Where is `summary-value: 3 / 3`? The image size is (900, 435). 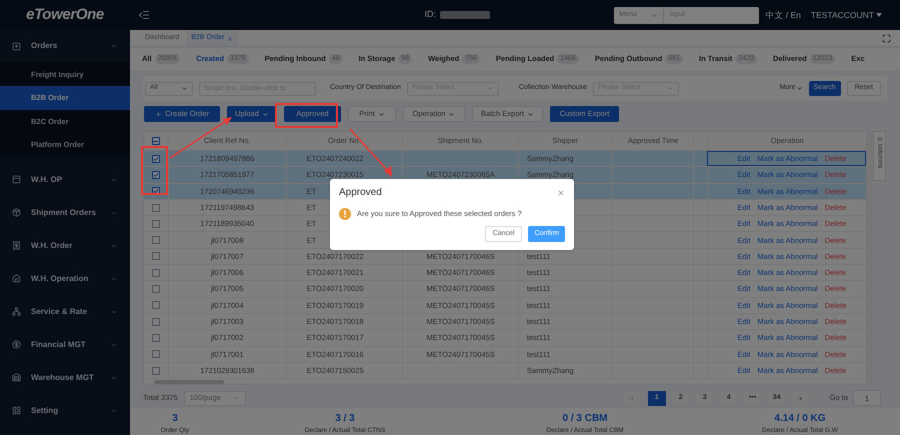
summary-value: 3 / 3 is located at coordinates (345, 419).